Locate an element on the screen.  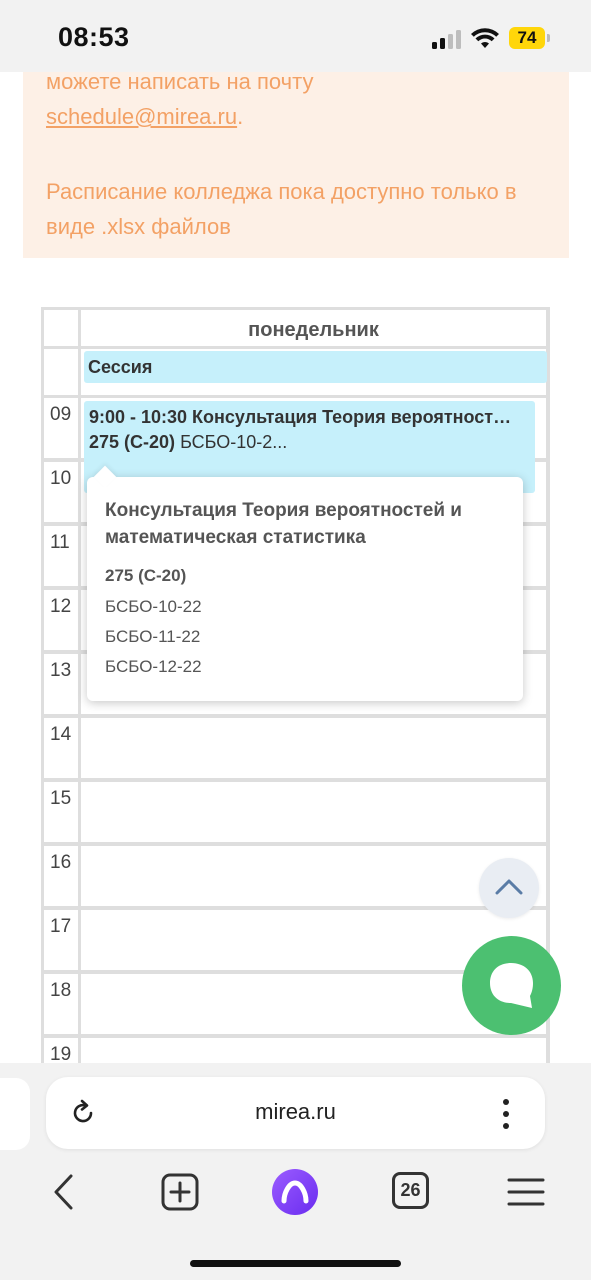
notice-contact-text: можете написать на почту is located at coordinates (180, 81).